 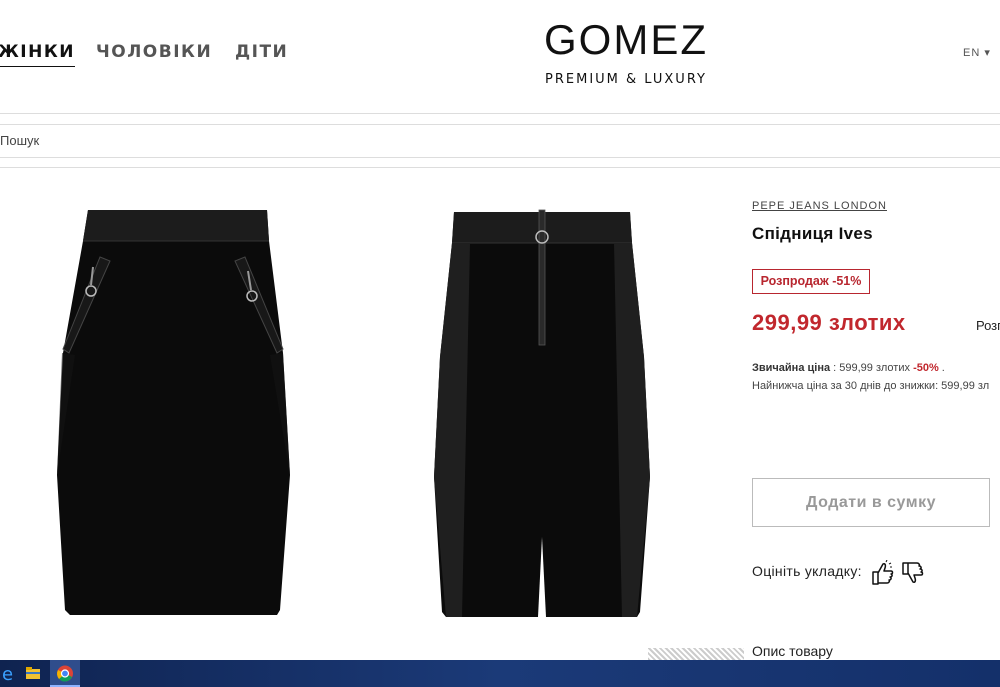 I want to click on add-to-bag-button: Додати в сумку, so click(x=871, y=502).